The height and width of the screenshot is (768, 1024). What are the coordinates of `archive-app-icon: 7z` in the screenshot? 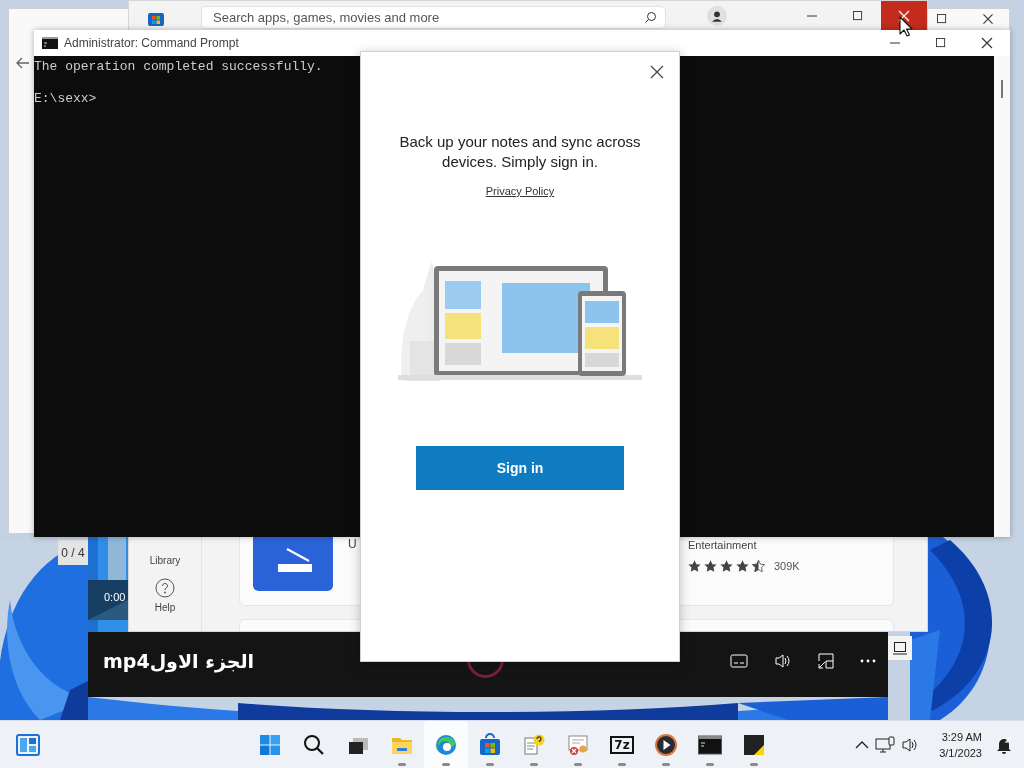 It's located at (622, 745).